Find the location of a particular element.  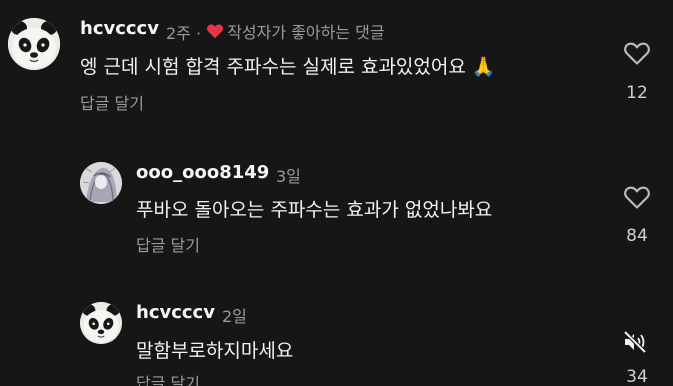

comment-time: 2일 is located at coordinates (234, 316).